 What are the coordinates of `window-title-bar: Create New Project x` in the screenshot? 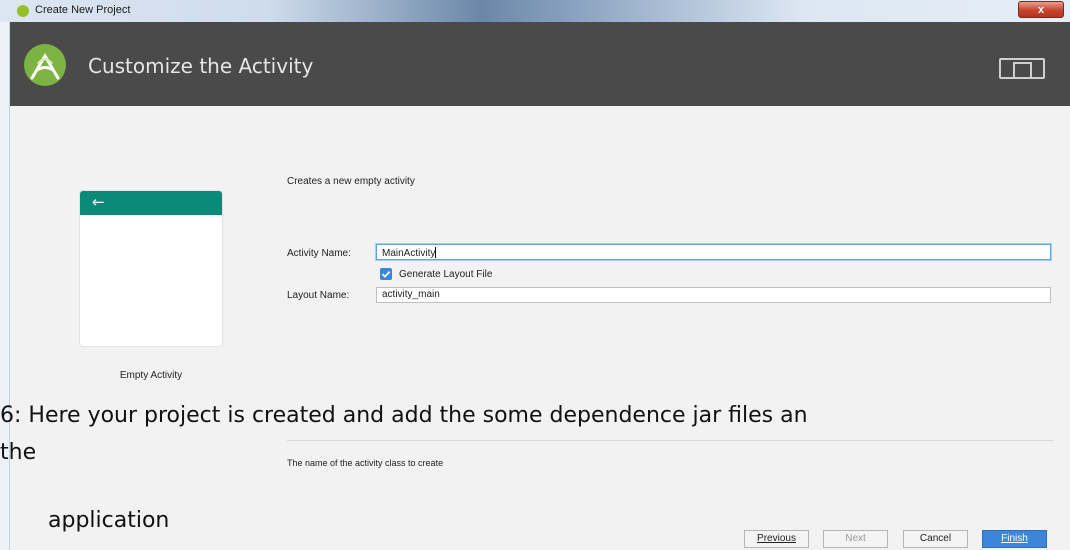 It's located at (535, 11).